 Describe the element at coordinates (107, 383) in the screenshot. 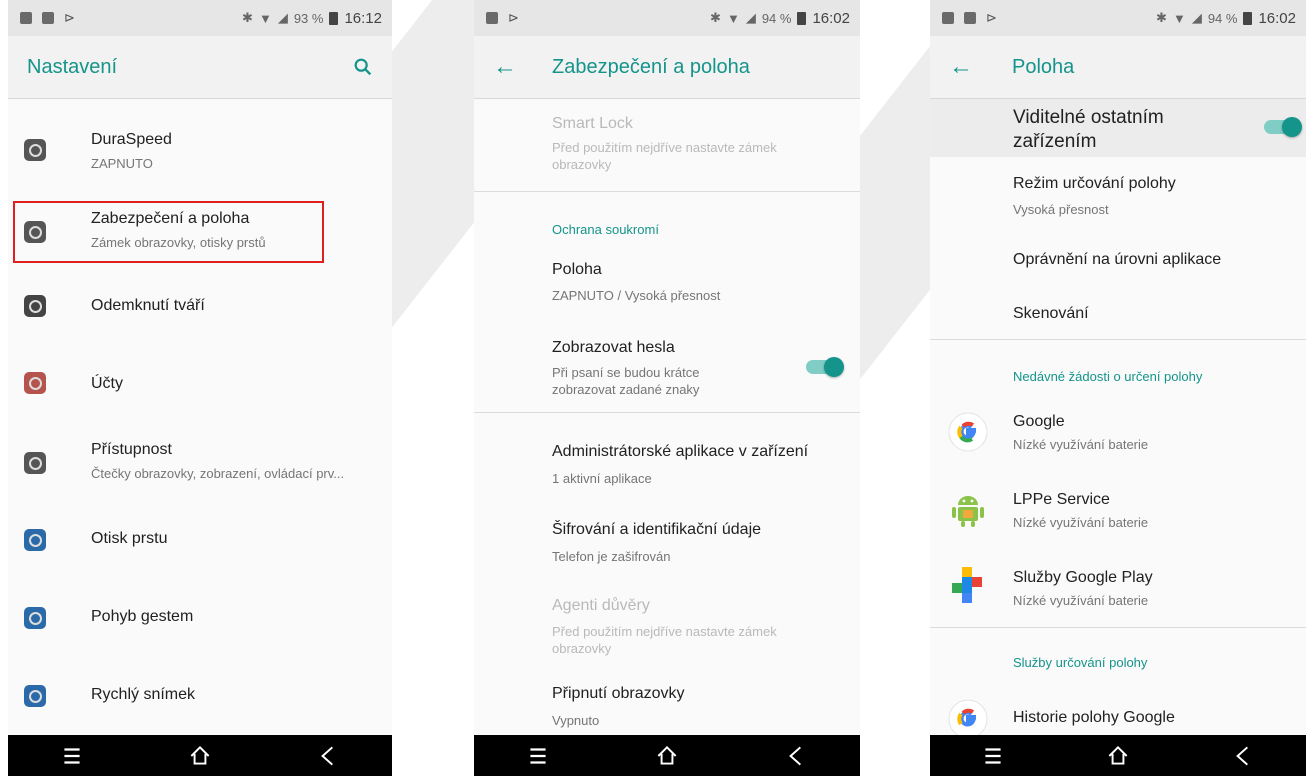

I see `settings-item-label: Účty` at that location.